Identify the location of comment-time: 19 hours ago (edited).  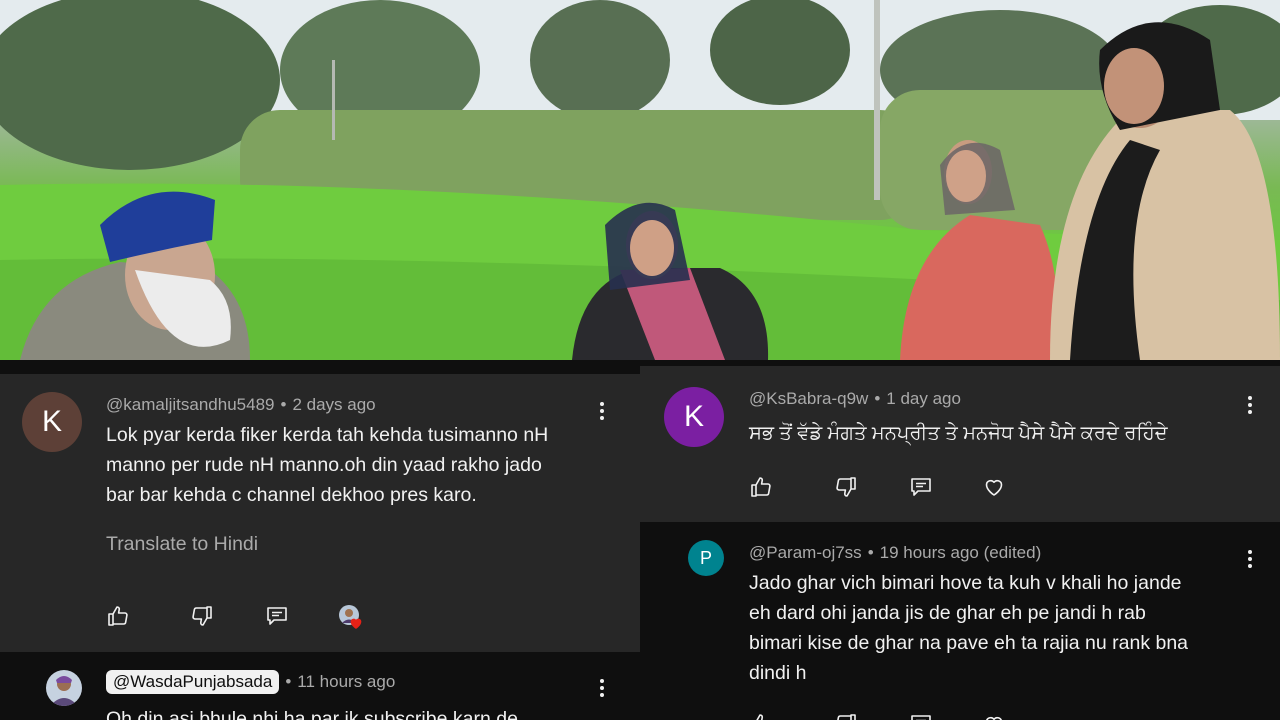
(961, 552).